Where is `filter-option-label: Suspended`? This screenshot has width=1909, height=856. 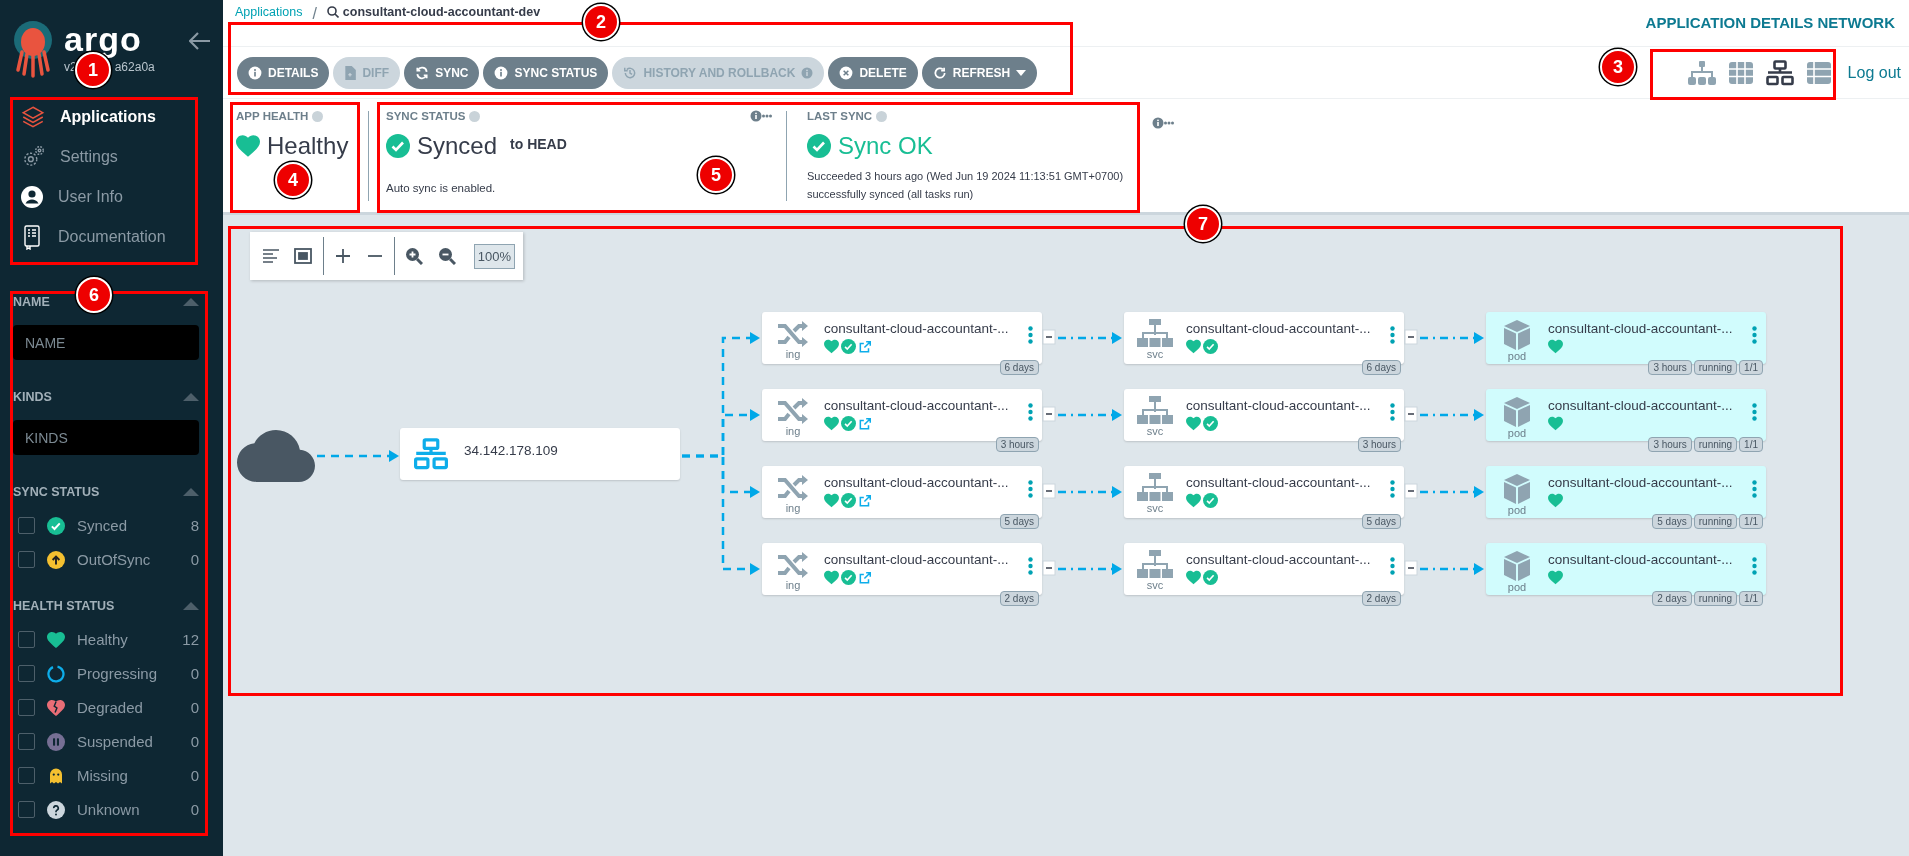 filter-option-label: Suspended is located at coordinates (115, 741).